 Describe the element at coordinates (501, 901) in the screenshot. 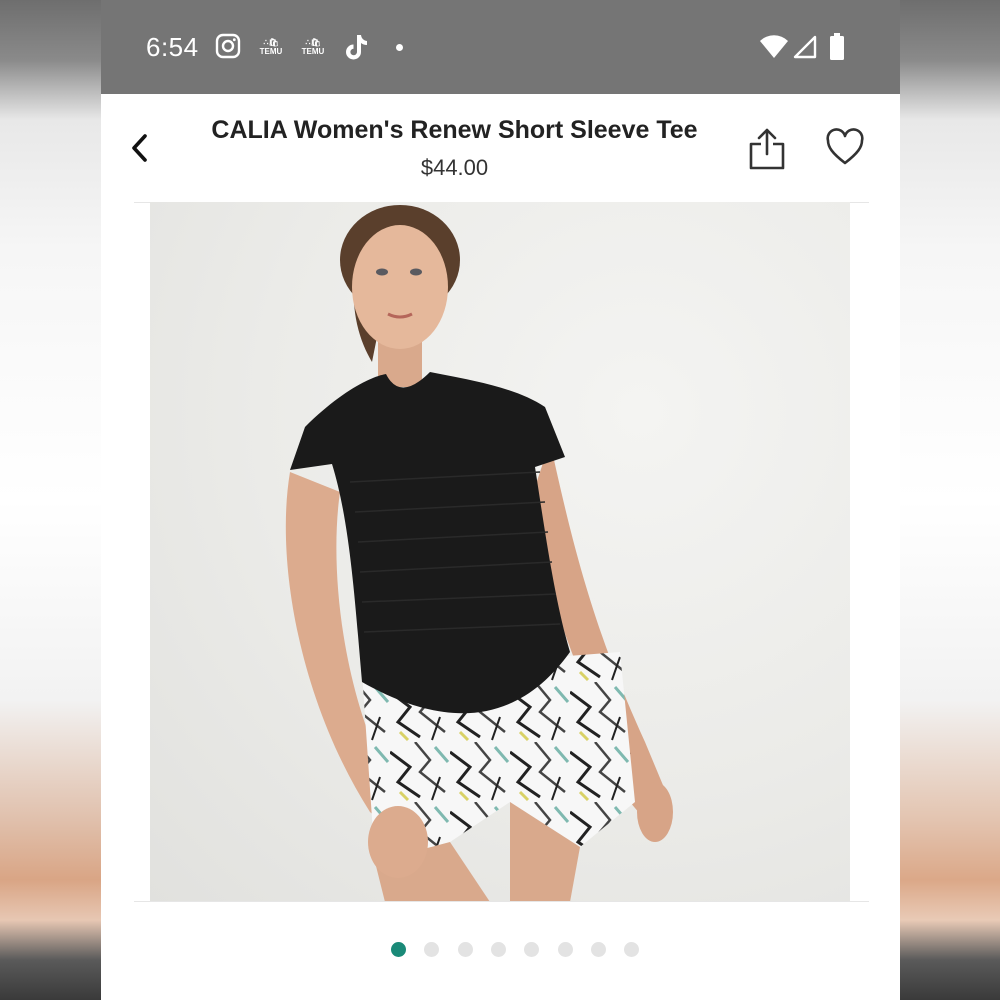

I see `image-frame-bottom` at that location.